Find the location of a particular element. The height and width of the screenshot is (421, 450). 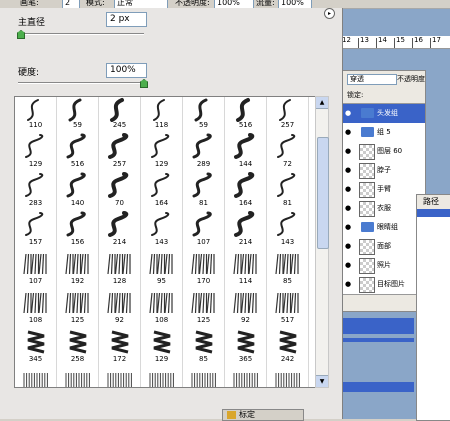

brush-preset: 60 is located at coordinates (162, 375).